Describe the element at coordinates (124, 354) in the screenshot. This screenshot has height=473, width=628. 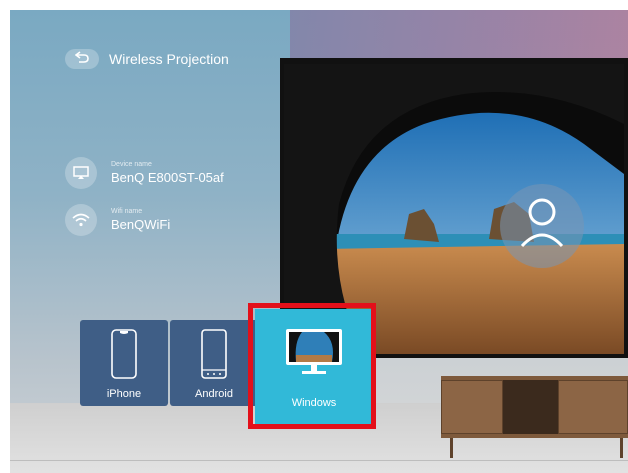
I see `iphone-icon` at that location.